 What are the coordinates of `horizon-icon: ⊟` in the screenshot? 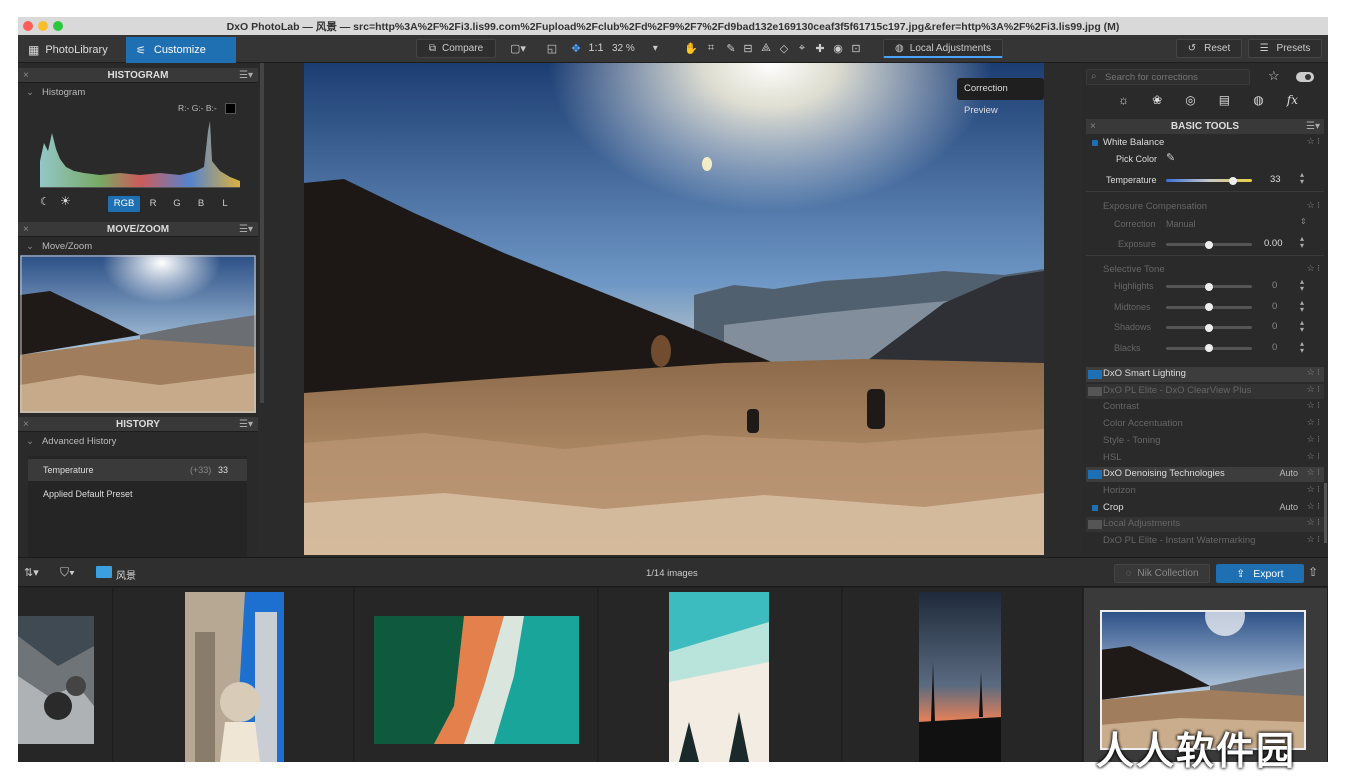 It's located at (748, 48).